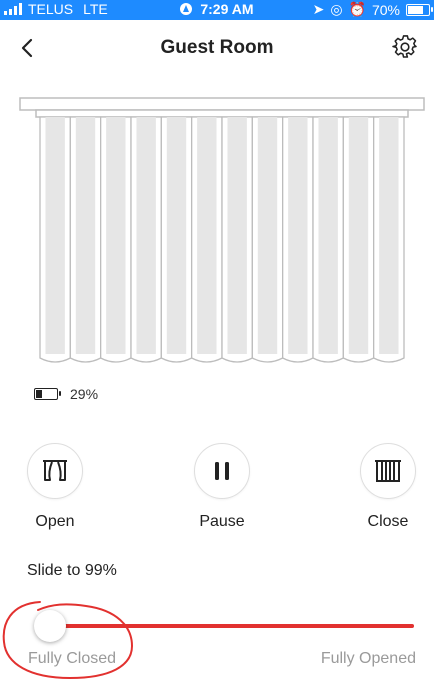  I want to click on slider-track-fill, so click(232, 626).